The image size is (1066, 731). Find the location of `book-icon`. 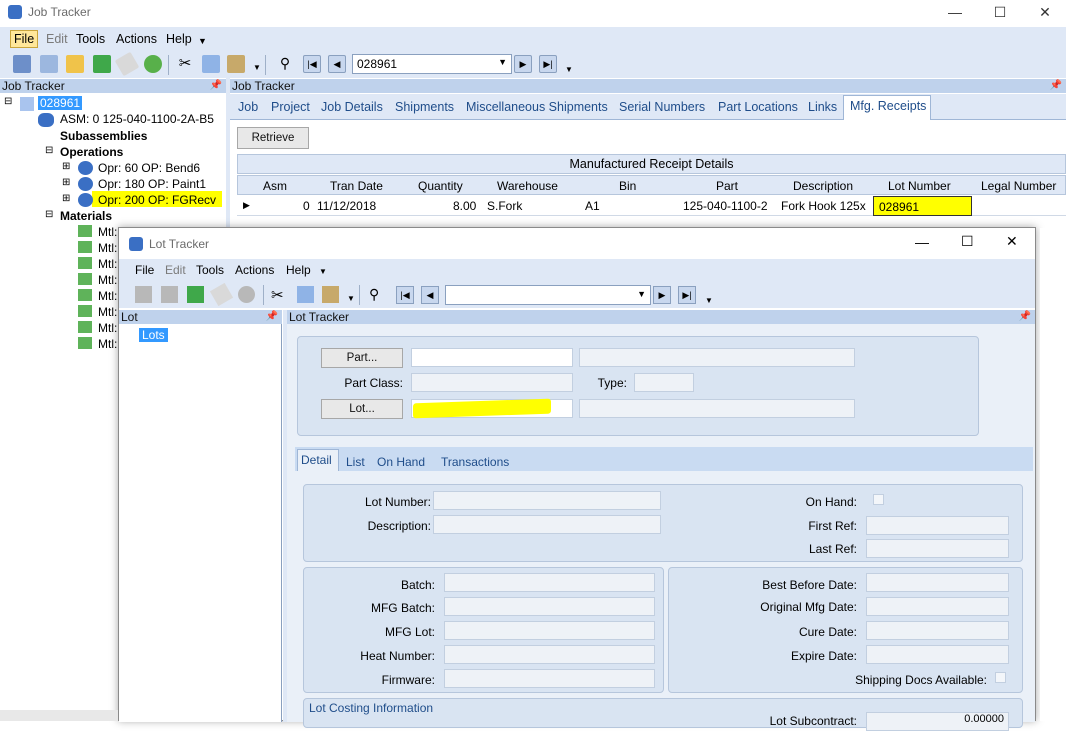

book-icon is located at coordinates (143, 294).